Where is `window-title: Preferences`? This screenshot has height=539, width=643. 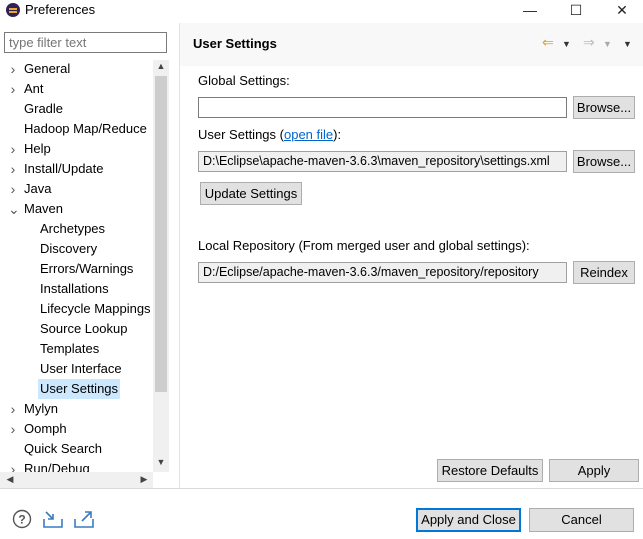
window-title: Preferences is located at coordinates (60, 9).